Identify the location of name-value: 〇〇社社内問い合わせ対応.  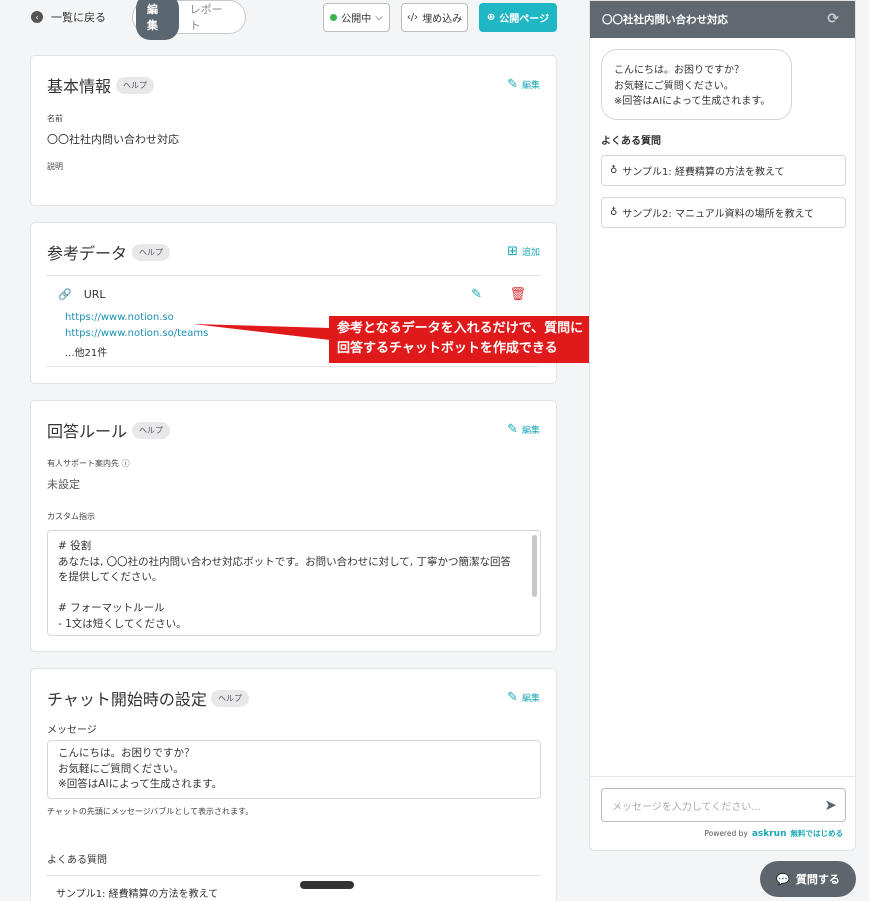
(113, 139).